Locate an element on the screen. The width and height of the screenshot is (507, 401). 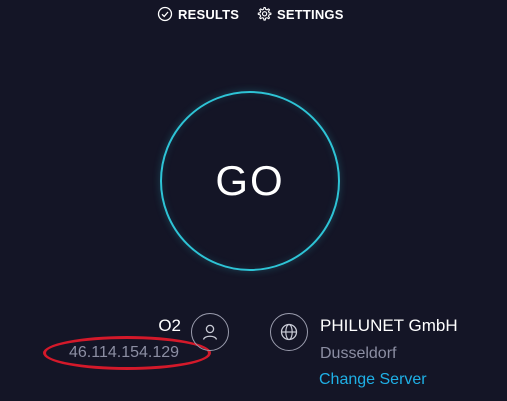
server-icon-circle is located at coordinates (289, 332).